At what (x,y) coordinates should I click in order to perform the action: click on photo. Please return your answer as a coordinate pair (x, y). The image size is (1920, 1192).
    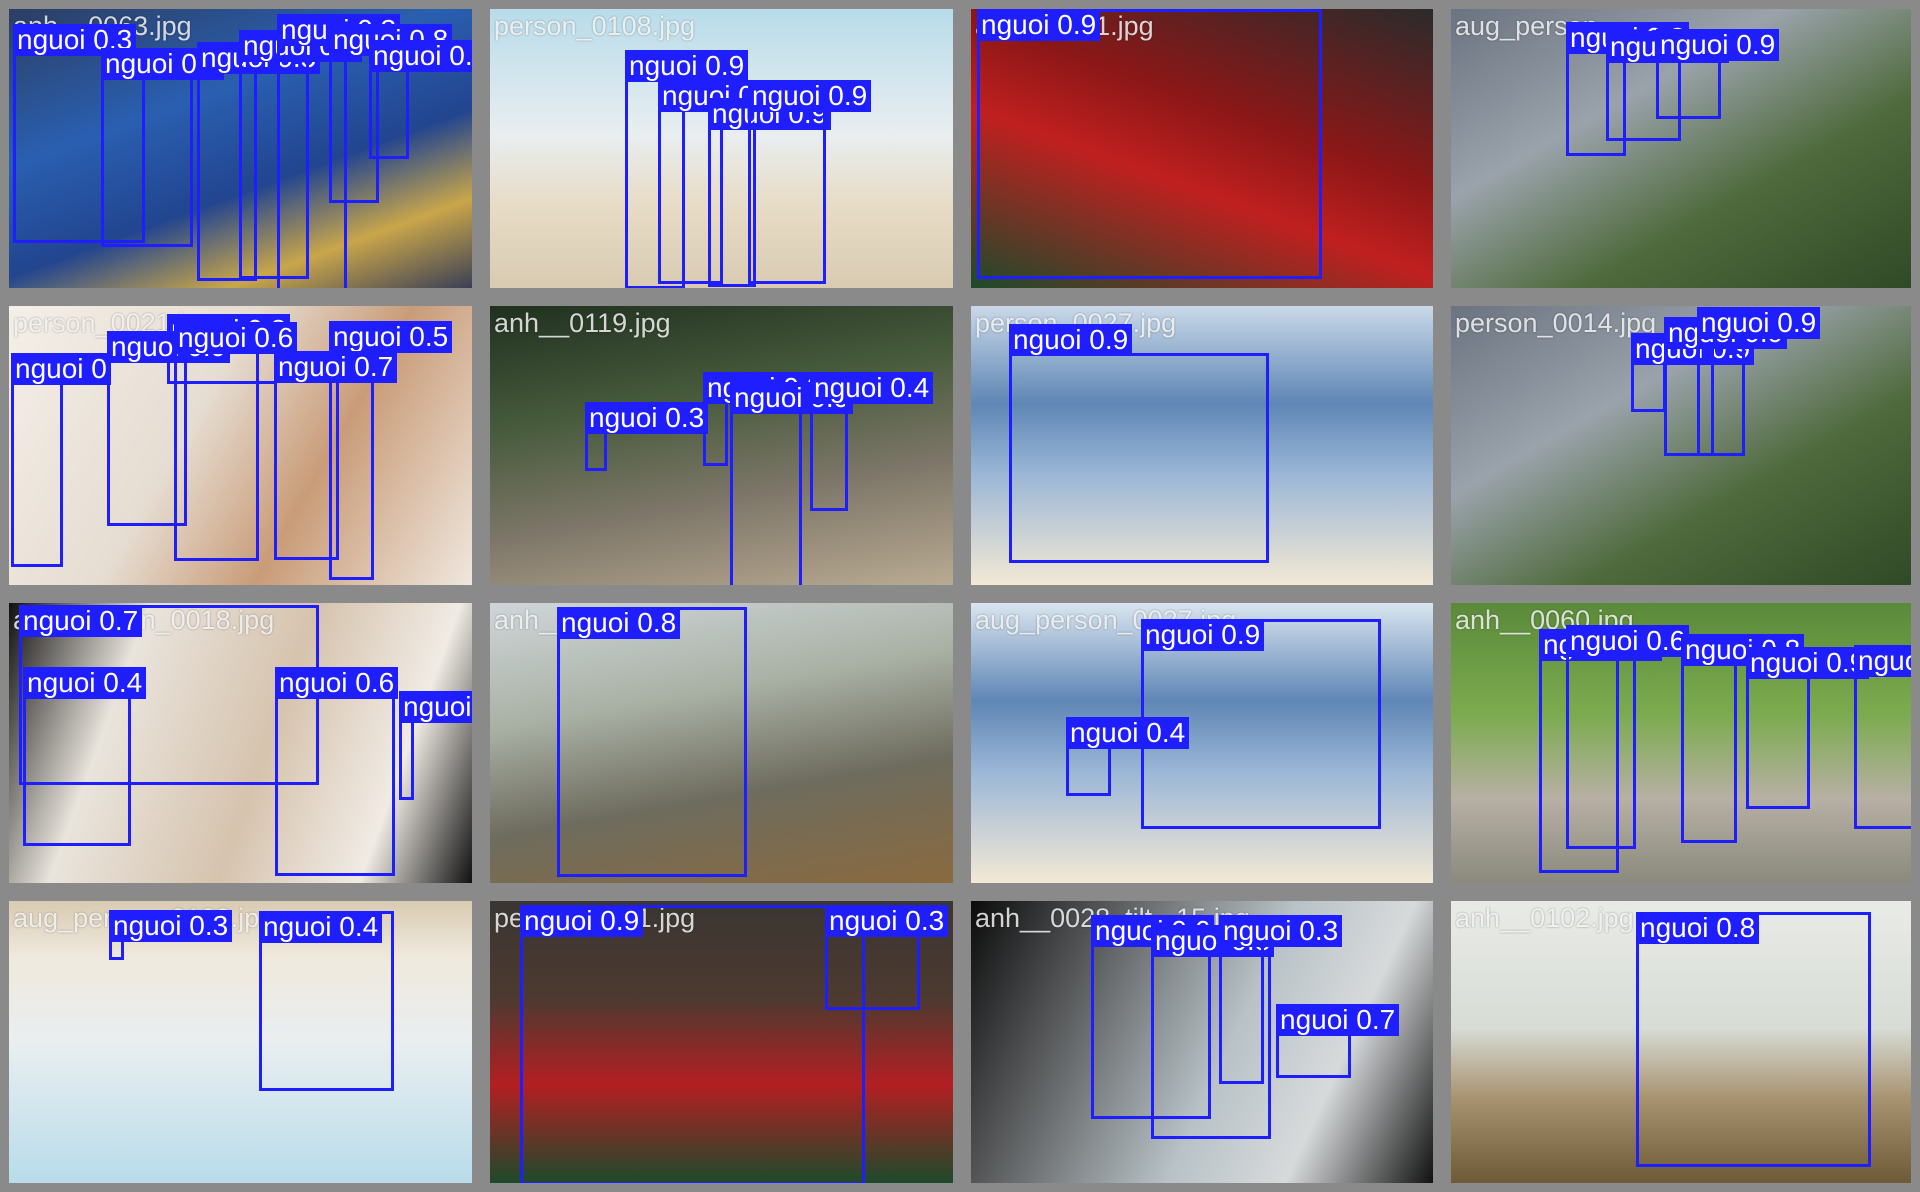
    Looking at the image, I should click on (240, 1042).